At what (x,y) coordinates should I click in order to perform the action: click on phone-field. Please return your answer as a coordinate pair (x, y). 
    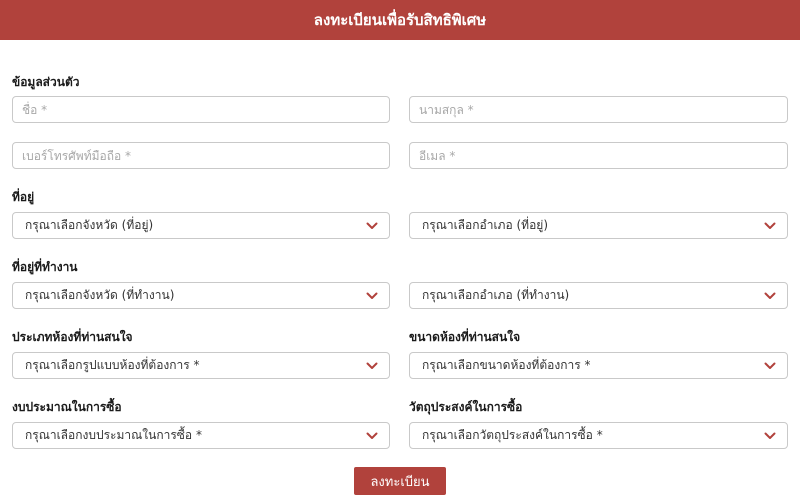
    Looking at the image, I should click on (201, 155).